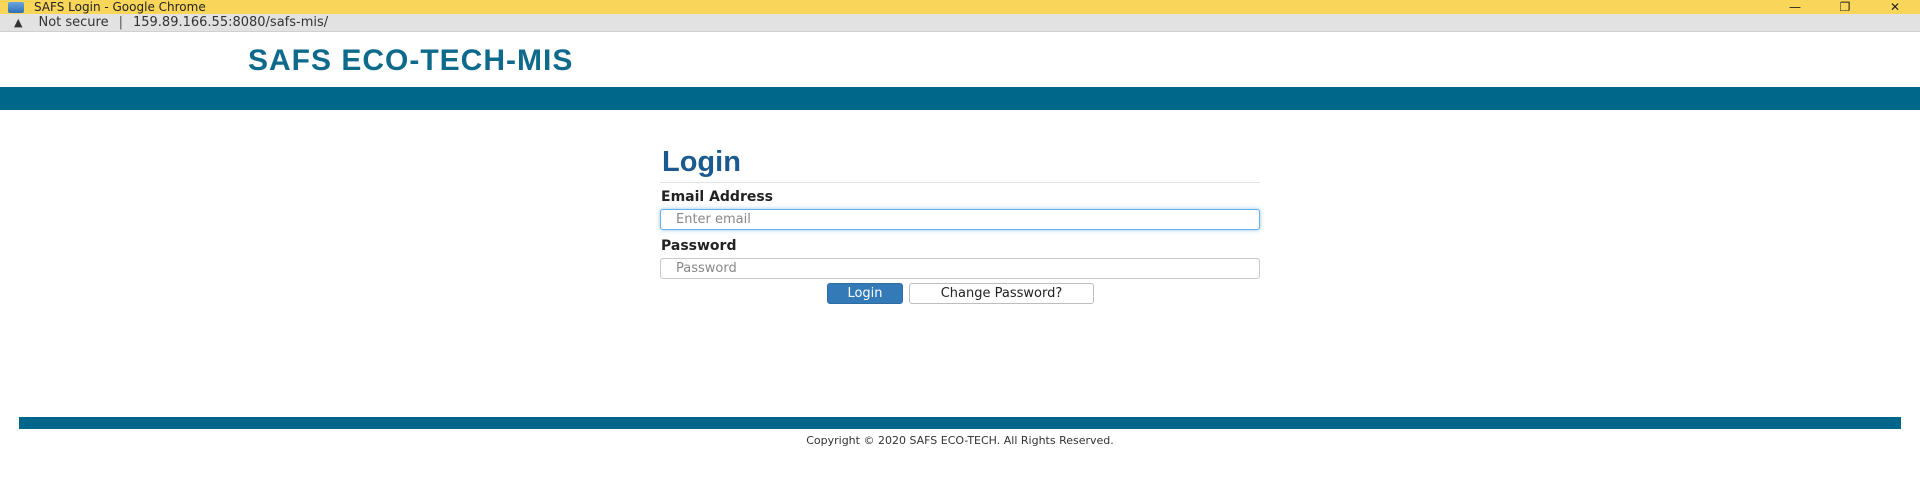 The width and height of the screenshot is (1920, 500). I want to click on login-button: Login, so click(865, 293).